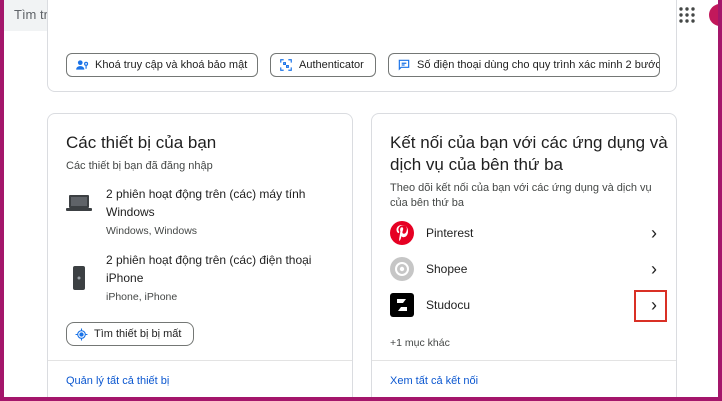  I want to click on authenticator-chip: Authenticator, so click(323, 65).